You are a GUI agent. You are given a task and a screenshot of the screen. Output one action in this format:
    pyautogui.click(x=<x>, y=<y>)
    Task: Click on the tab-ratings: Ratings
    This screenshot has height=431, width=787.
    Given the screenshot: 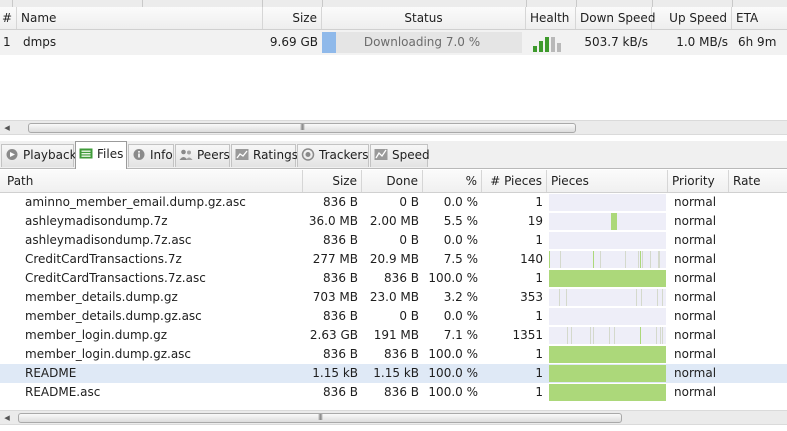 What is the action you would take?
    pyautogui.click(x=264, y=155)
    